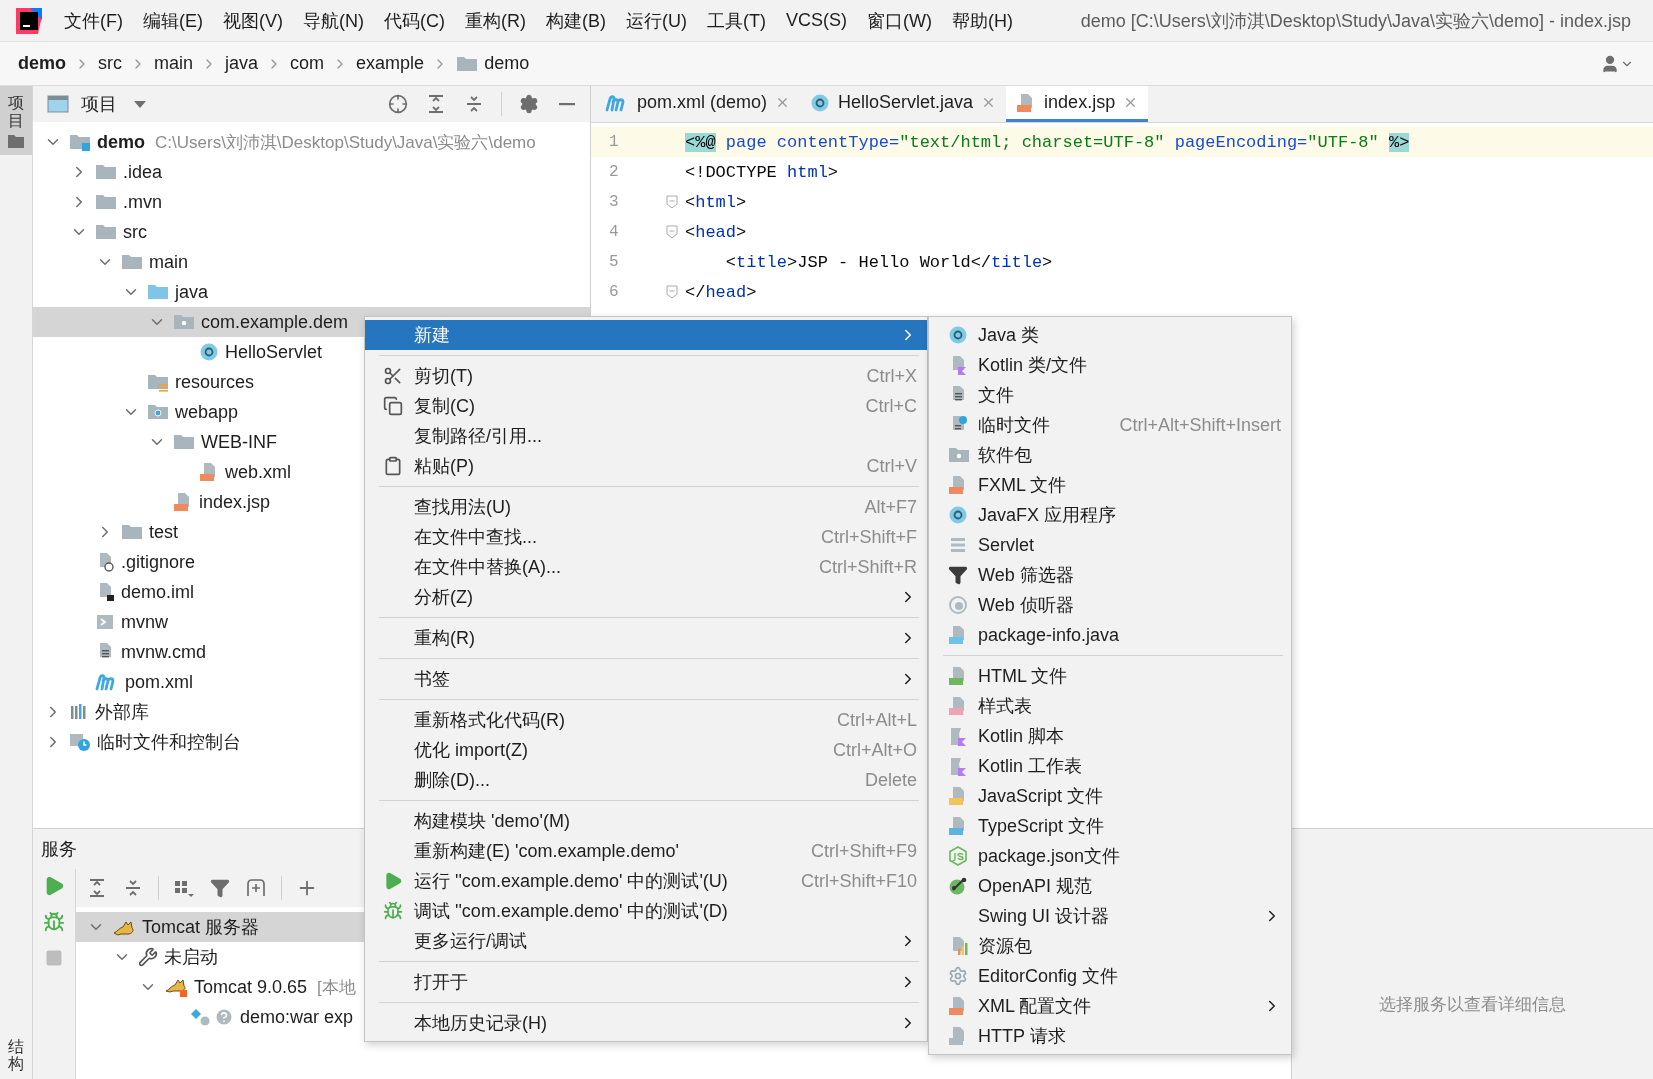 The image size is (1653, 1079). Describe the element at coordinates (614, 232) in the screenshot. I see `line-number: 4` at that location.